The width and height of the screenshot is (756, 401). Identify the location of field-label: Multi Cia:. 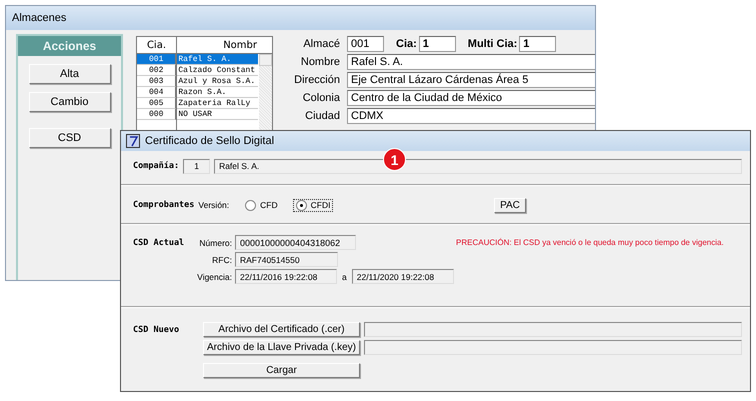
(493, 44).